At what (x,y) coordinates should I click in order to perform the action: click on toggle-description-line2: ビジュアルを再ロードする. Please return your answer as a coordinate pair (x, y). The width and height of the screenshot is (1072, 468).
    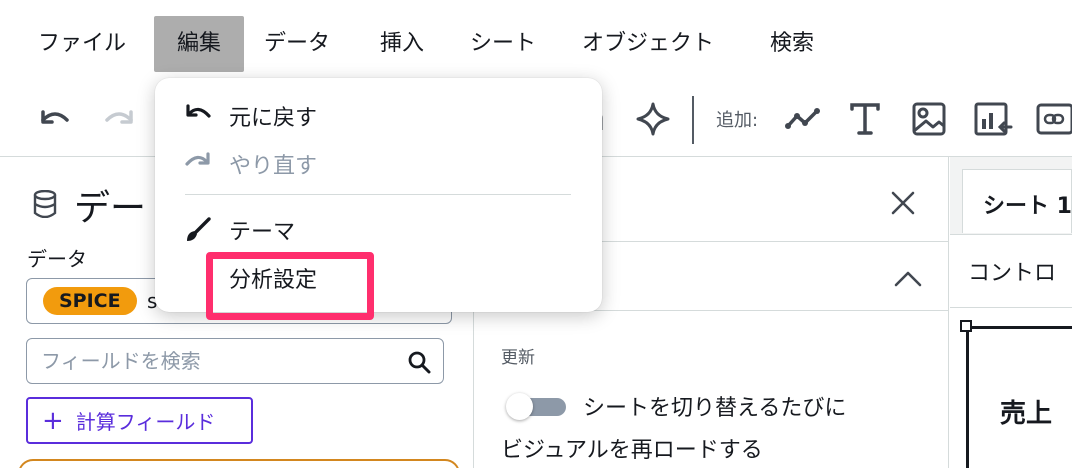
    Looking at the image, I should click on (632, 450).